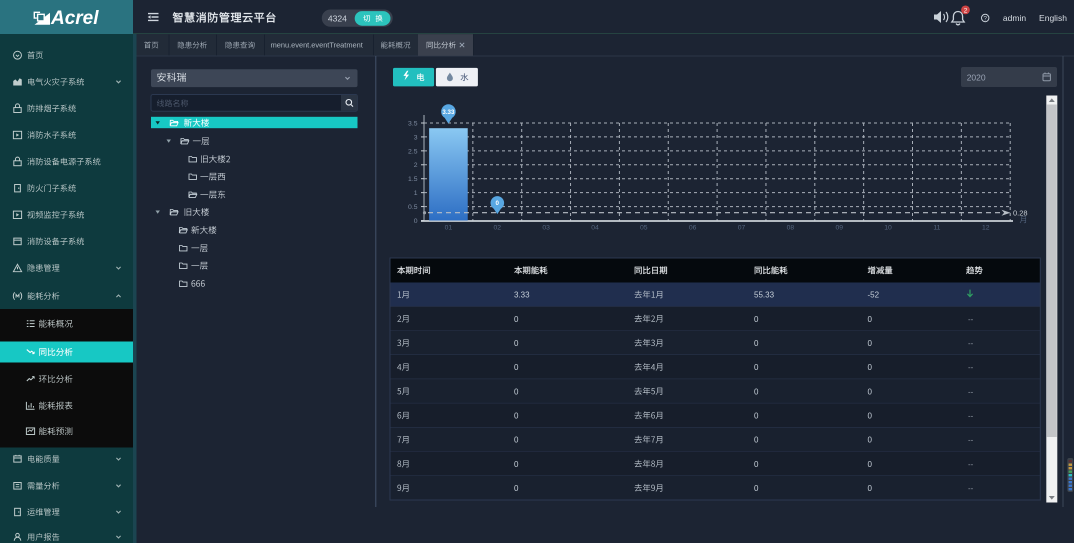 The width and height of the screenshot is (1074, 543). Describe the element at coordinates (1014, 18) in the screenshot. I see `svg-text: admin` at that location.